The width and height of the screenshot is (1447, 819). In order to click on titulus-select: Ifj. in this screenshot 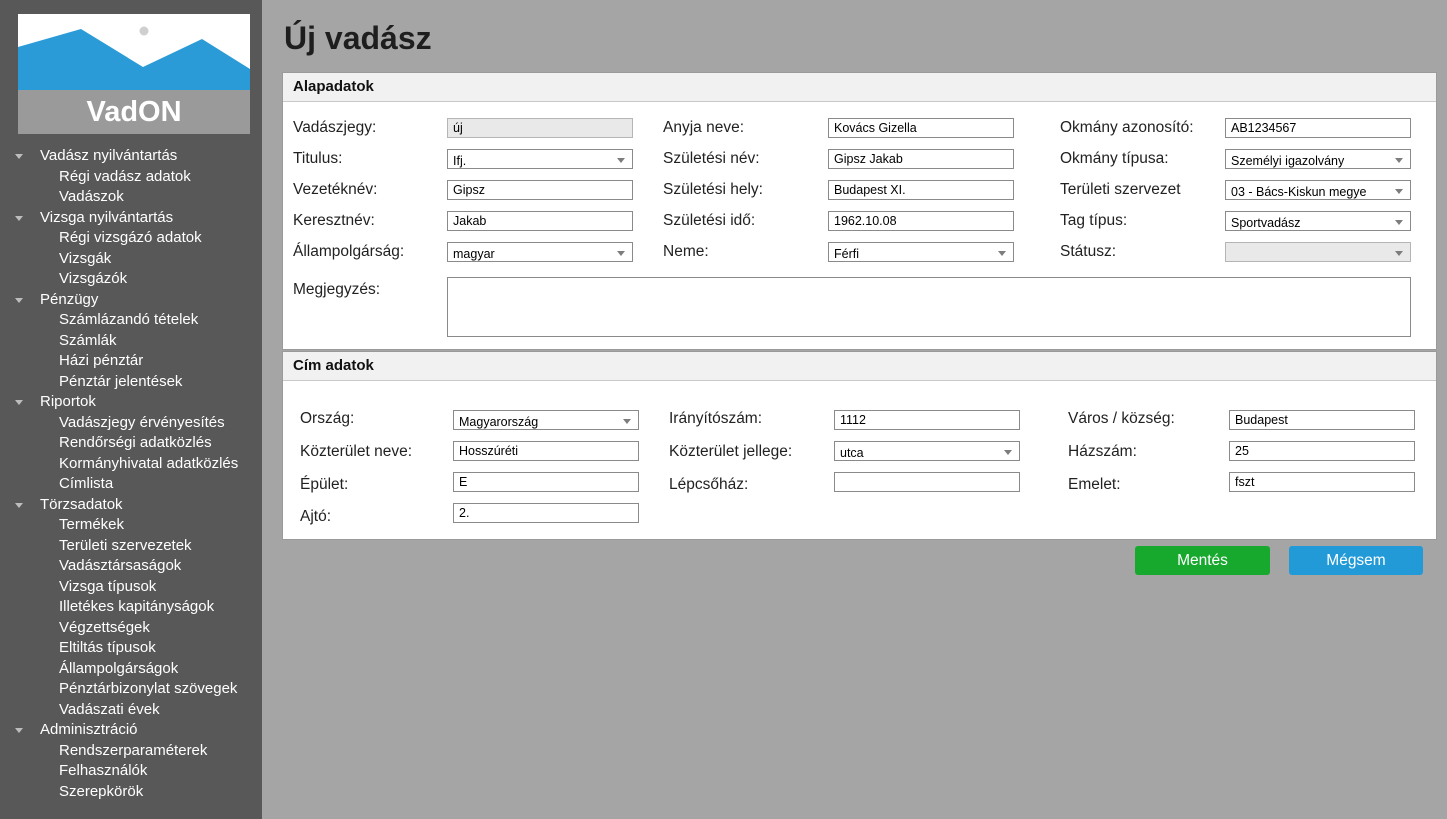, I will do `click(540, 159)`.